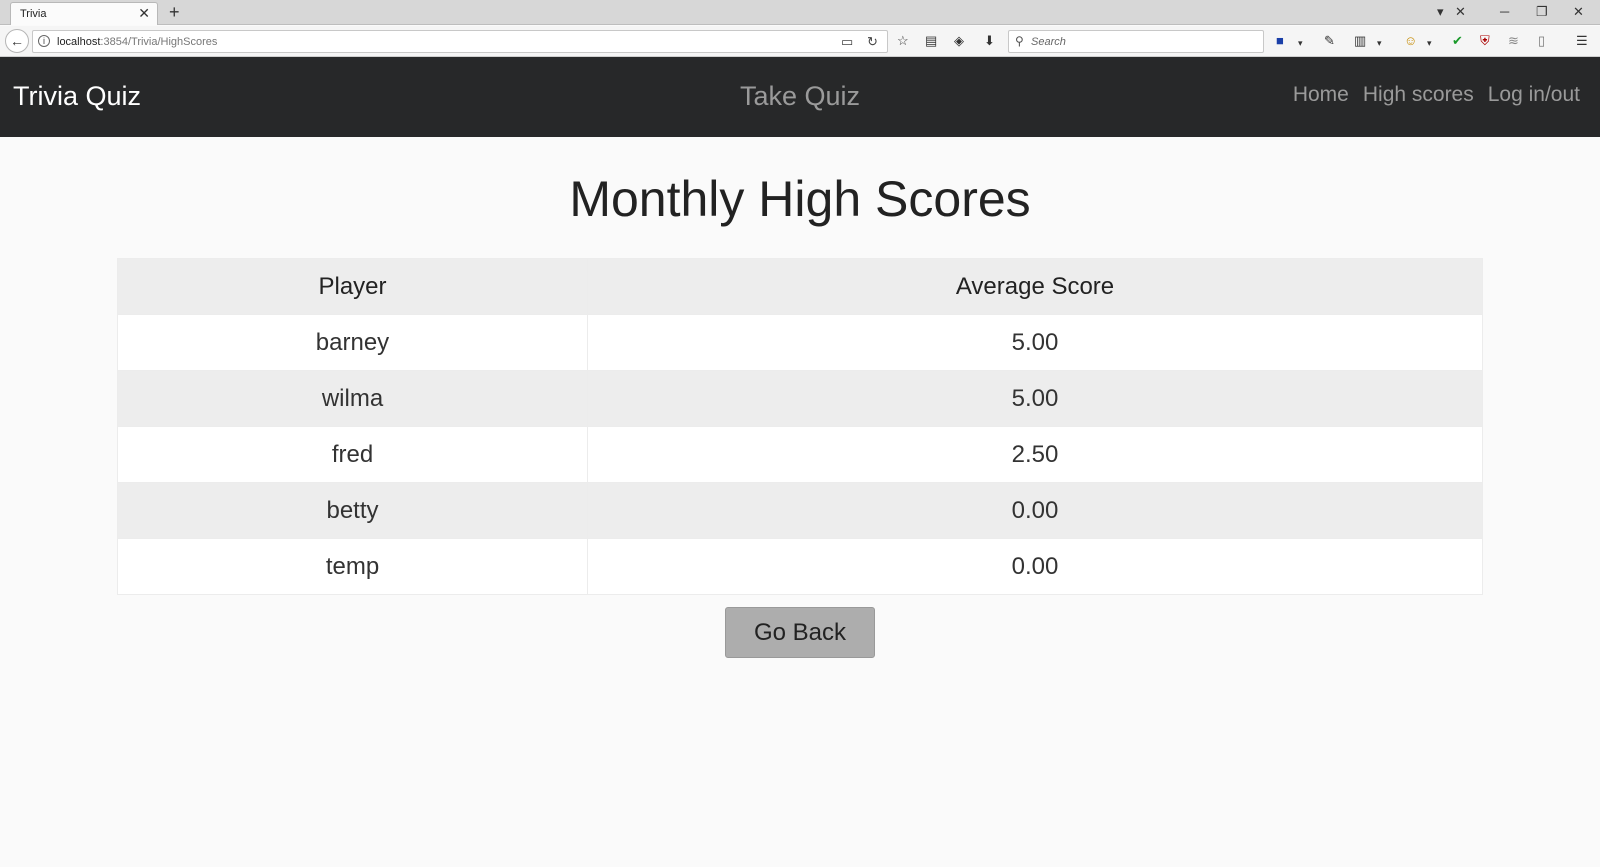  What do you see at coordinates (352, 286) in the screenshot?
I see `header-player: Player` at bounding box center [352, 286].